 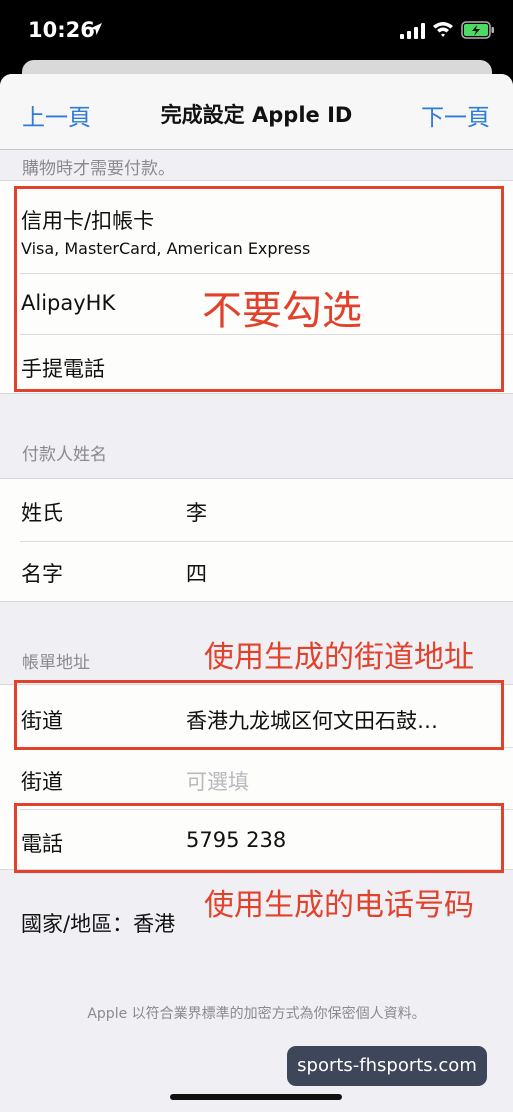 I want to click on street-optional-field: 可選填, so click(x=217, y=781).